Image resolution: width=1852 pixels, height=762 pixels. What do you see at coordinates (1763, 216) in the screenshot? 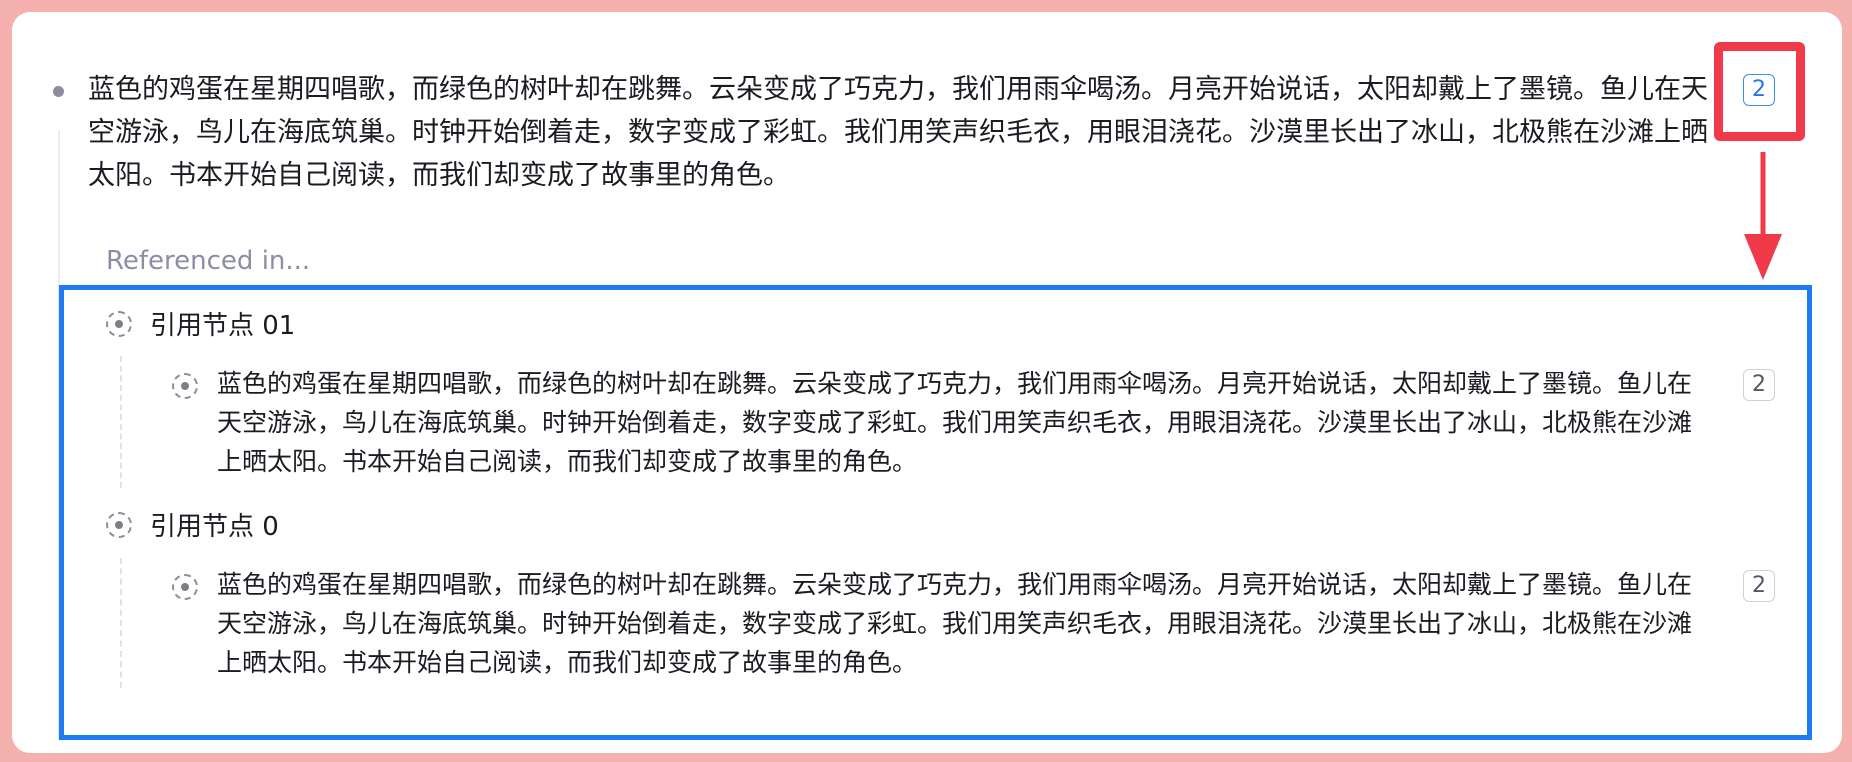
I see `down-arrow-icon` at bounding box center [1763, 216].